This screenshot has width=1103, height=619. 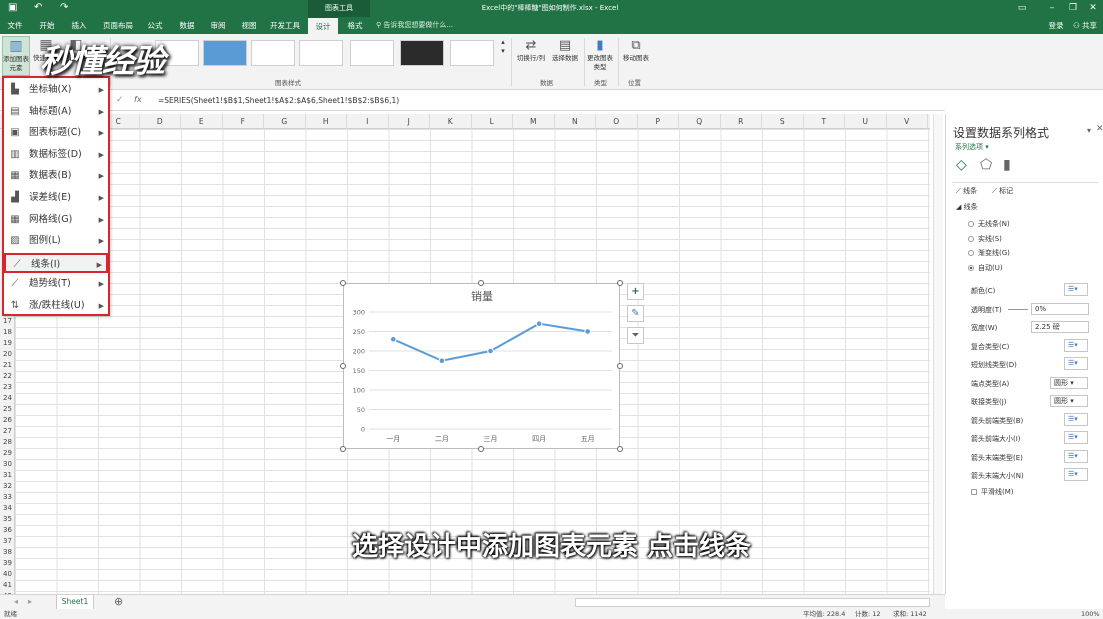 What do you see at coordinates (118, 25) in the screenshot?
I see `tab-page-layout: 页面布局` at bounding box center [118, 25].